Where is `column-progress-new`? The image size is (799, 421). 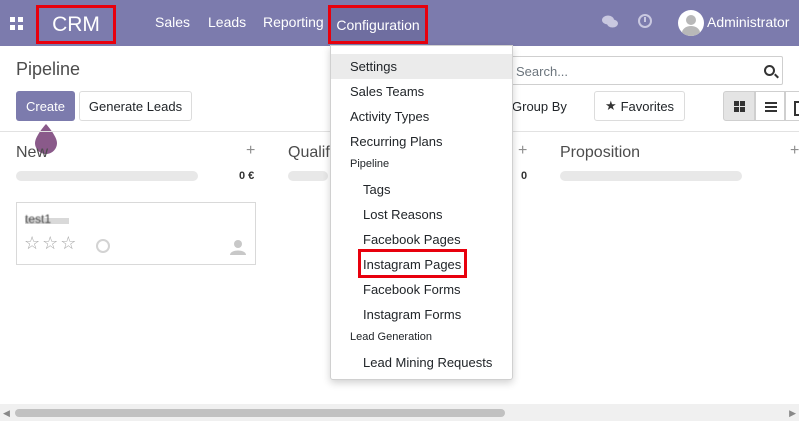
column-progress-new is located at coordinates (107, 176).